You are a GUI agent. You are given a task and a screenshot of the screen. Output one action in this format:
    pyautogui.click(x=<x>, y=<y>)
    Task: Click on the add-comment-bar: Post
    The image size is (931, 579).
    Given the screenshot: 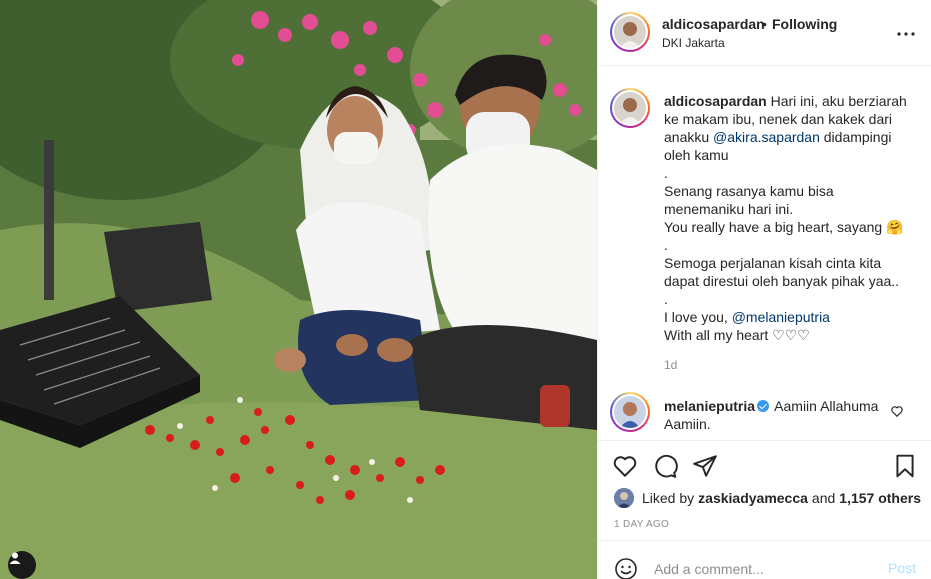 What is the action you would take?
    pyautogui.click(x=764, y=559)
    